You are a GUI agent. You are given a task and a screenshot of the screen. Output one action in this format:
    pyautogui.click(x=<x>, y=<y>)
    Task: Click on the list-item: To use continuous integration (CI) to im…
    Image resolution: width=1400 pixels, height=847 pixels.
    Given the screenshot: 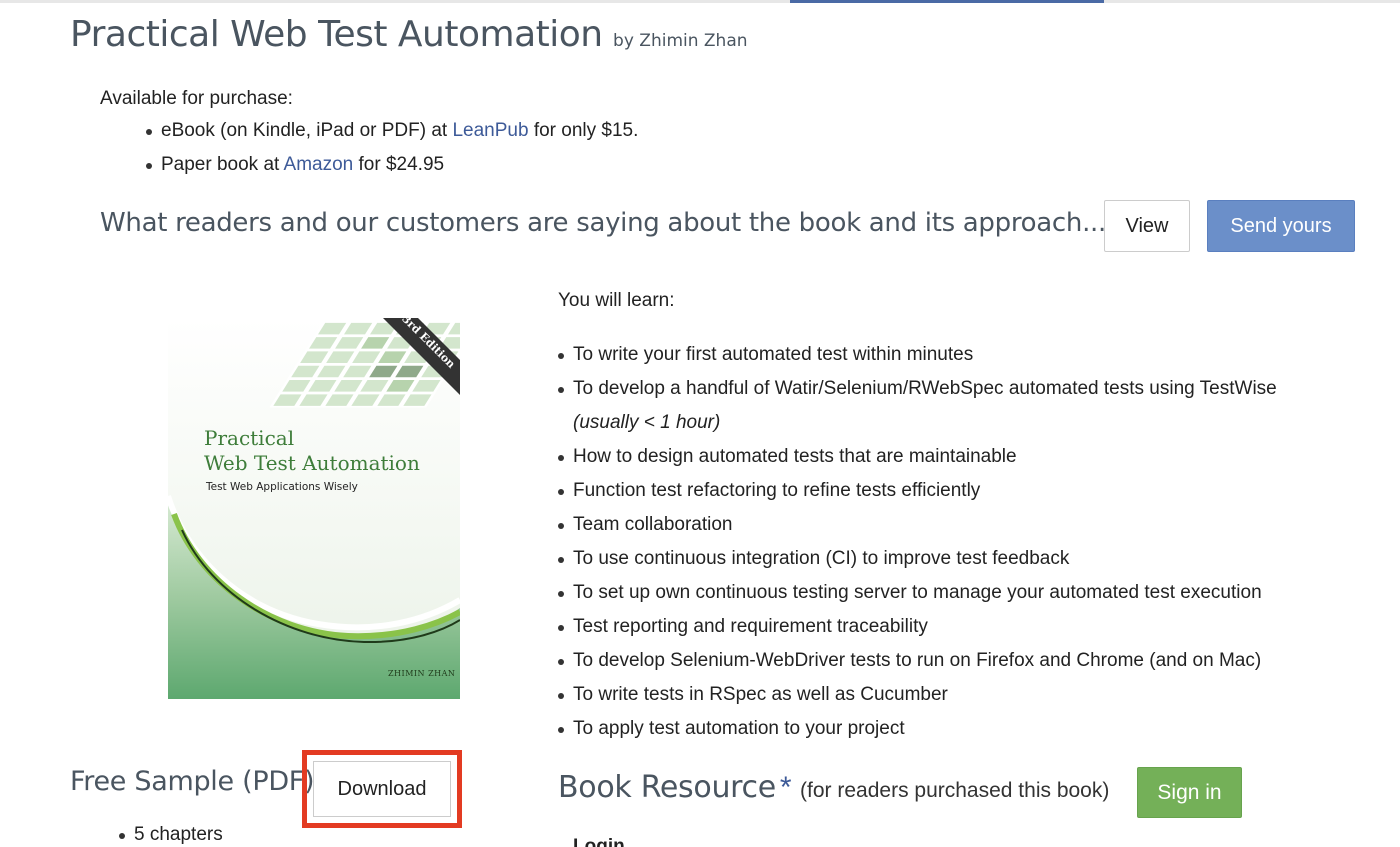 What is the action you would take?
    pyautogui.click(x=917, y=559)
    